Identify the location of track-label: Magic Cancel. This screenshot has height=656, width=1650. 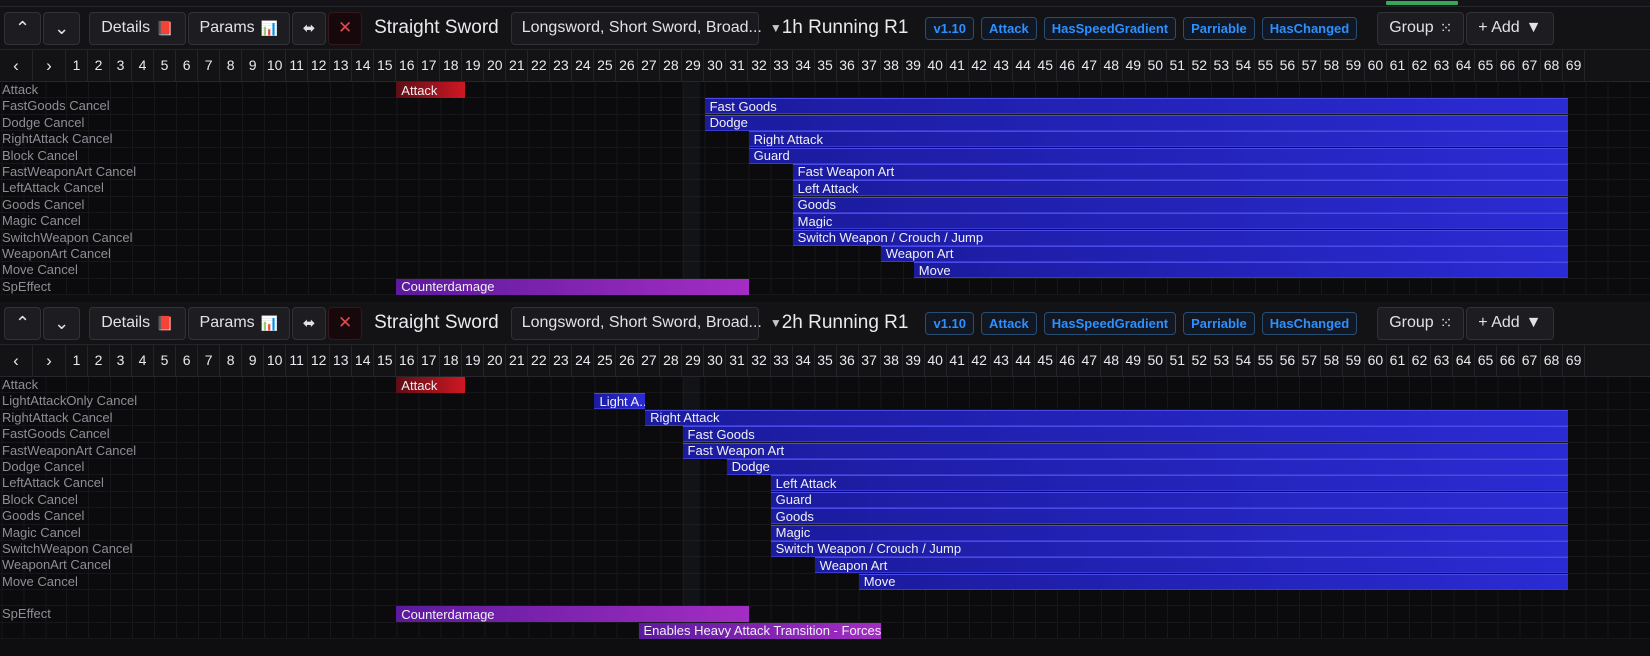
(41, 221).